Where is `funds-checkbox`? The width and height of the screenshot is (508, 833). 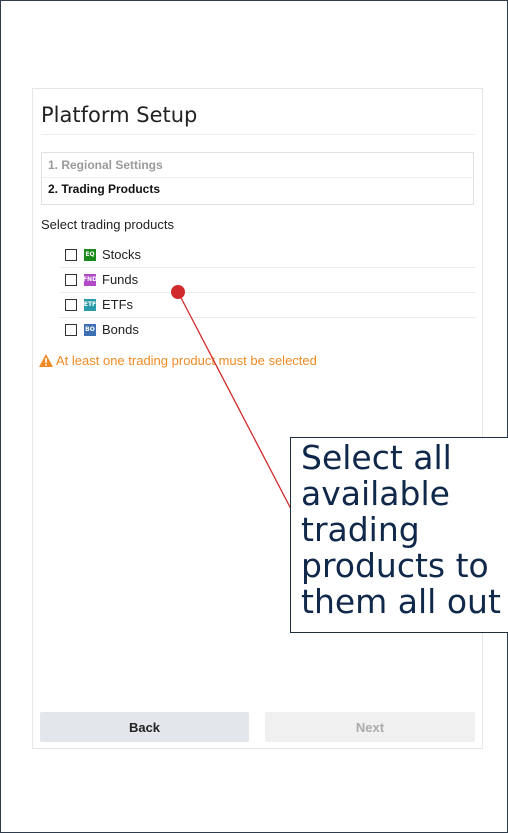
funds-checkbox is located at coordinates (71, 279).